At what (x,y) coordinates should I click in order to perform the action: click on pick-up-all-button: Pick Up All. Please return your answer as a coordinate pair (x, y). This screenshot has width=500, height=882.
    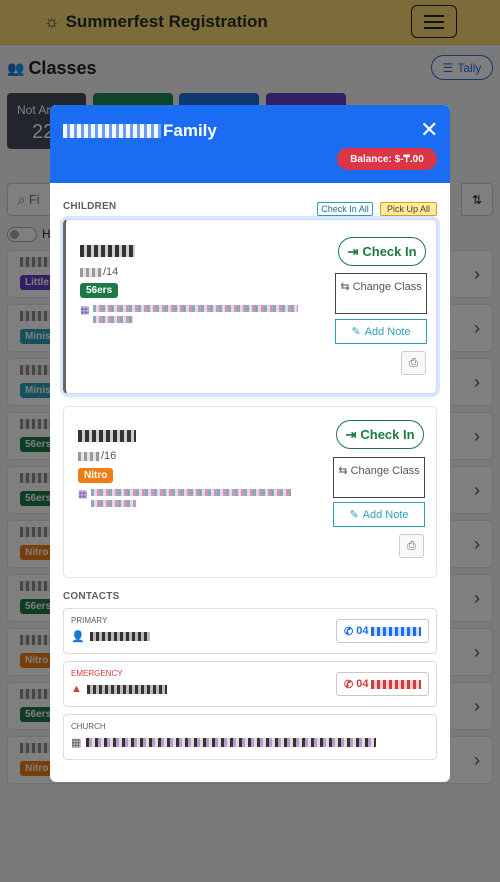
    Looking at the image, I should click on (408, 209).